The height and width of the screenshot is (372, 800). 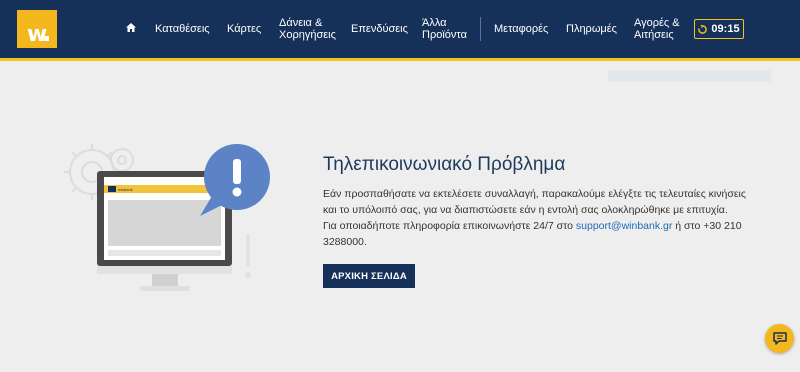 I want to click on nav-item-other-products: Άλλα Προϊόντα, so click(x=444, y=29).